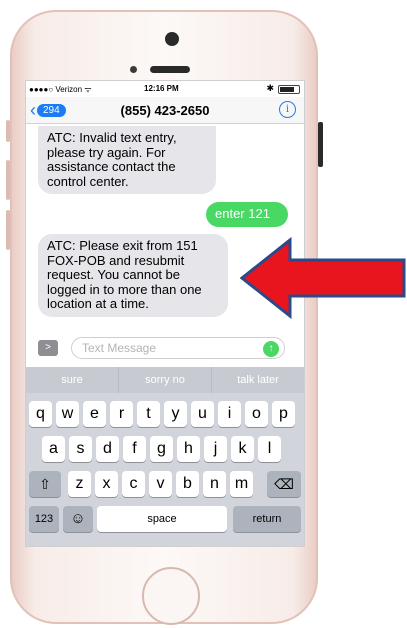 Image resolution: width=407 pixels, height=628 pixels. Describe the element at coordinates (178, 348) in the screenshot. I see `message-input` at that location.